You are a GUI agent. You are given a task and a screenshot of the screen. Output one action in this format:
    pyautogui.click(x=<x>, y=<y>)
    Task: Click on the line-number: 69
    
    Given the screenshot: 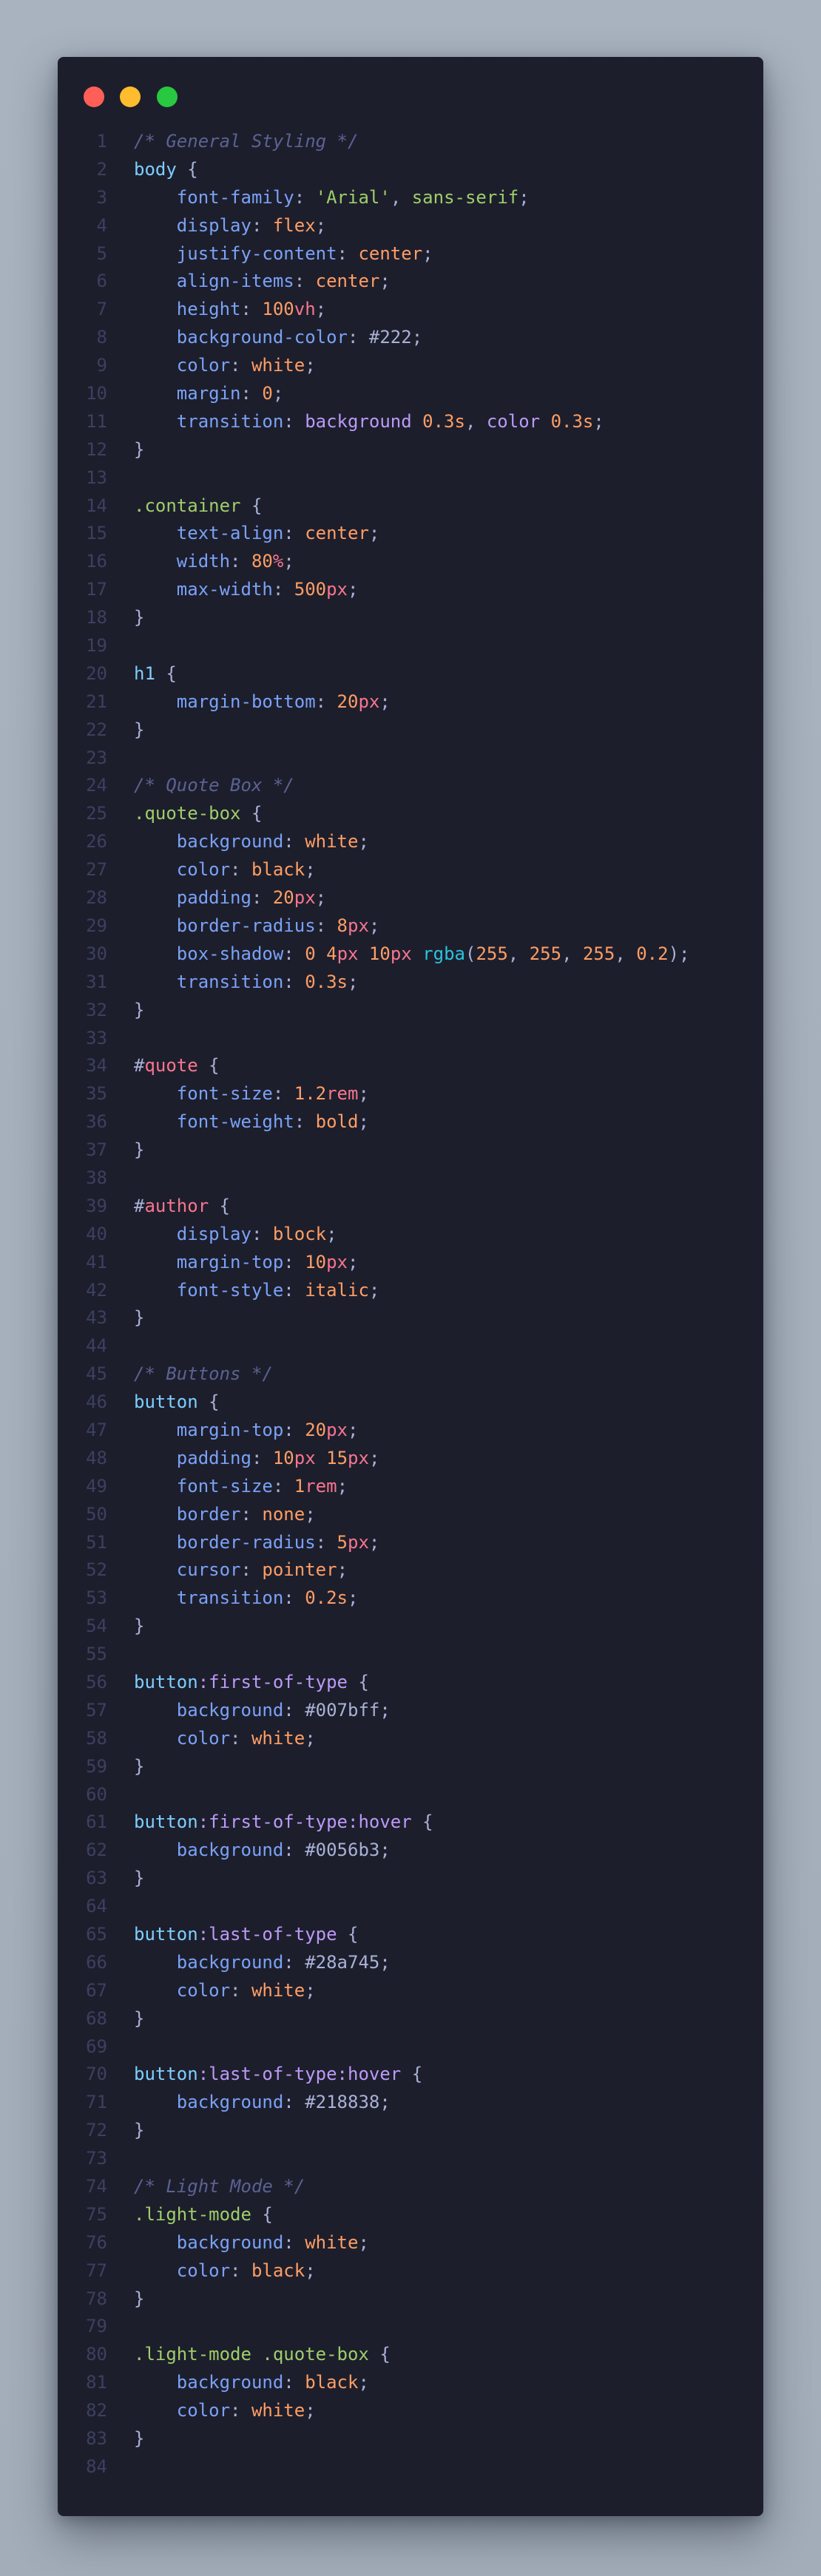 What is the action you would take?
    pyautogui.click(x=96, y=2046)
    